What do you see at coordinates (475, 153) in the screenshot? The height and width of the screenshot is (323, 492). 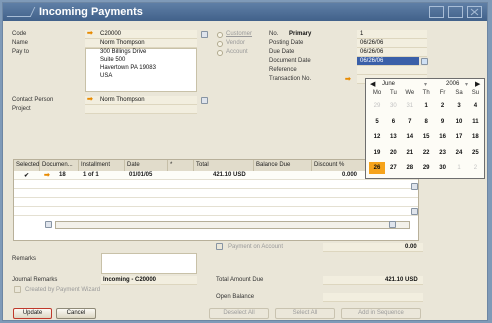 I see `calendar-day: 25` at bounding box center [475, 153].